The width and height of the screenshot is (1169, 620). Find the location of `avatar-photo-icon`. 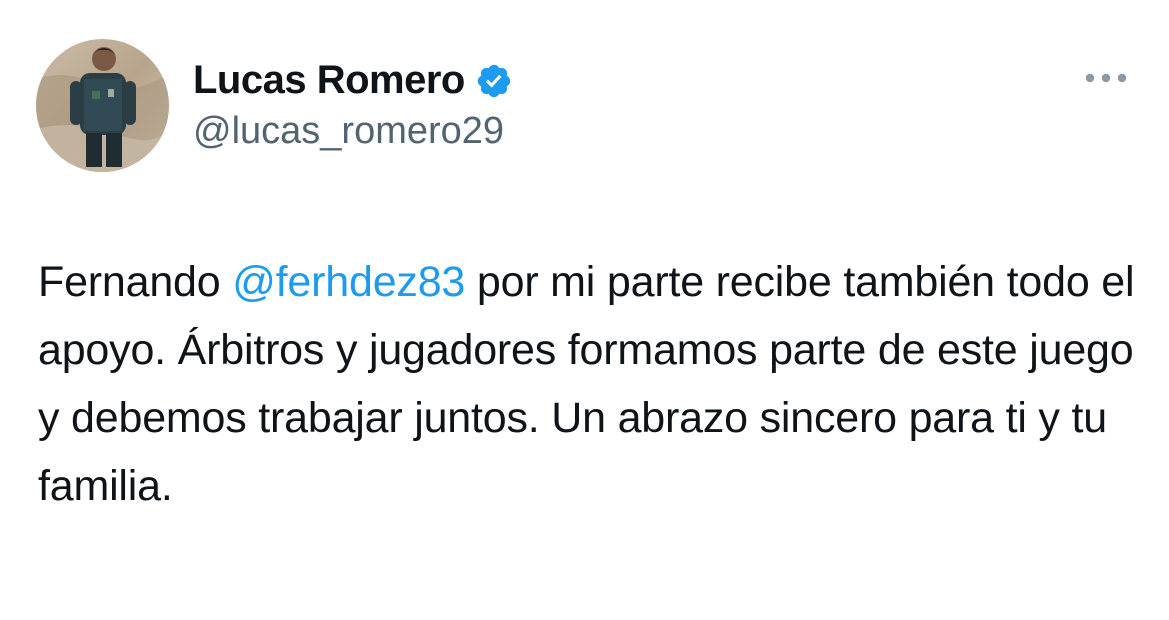

avatar-photo-icon is located at coordinates (102, 105).